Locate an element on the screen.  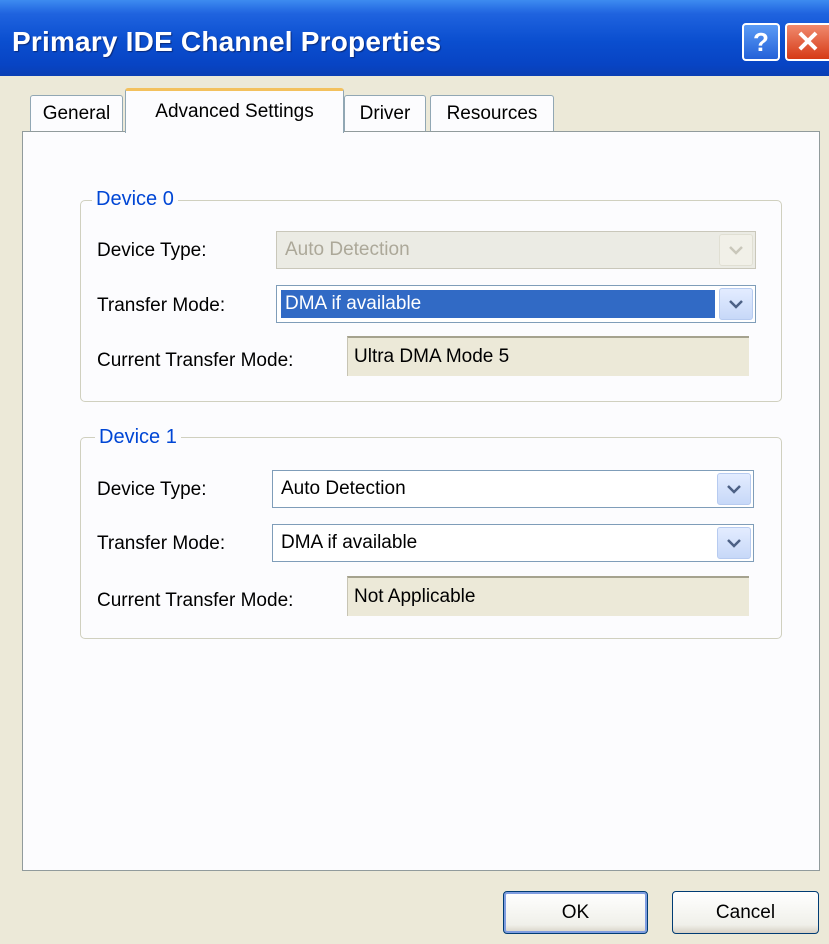
tab-label: Driver is located at coordinates (385, 113).